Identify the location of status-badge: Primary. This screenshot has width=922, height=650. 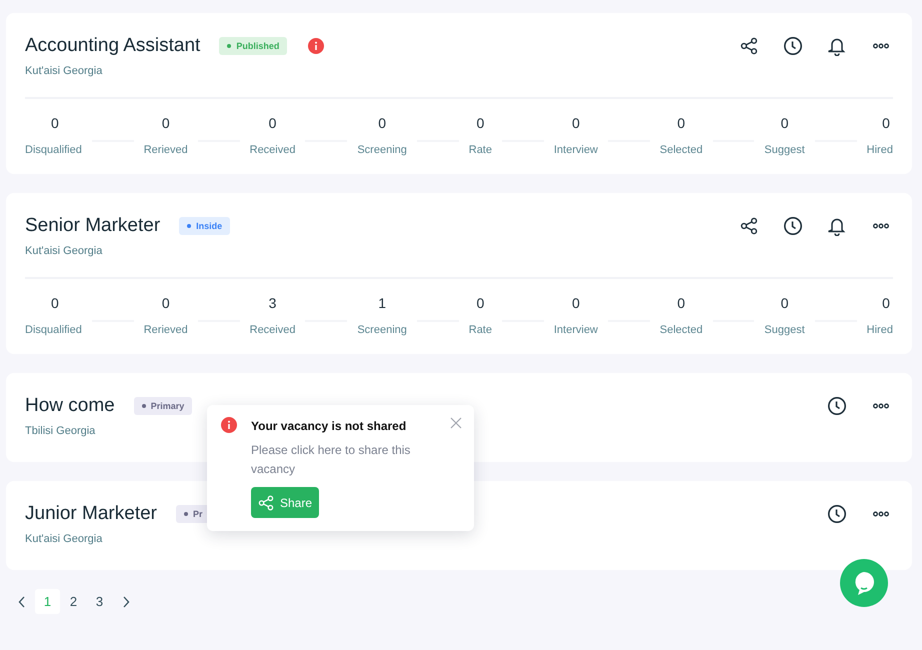
(163, 406).